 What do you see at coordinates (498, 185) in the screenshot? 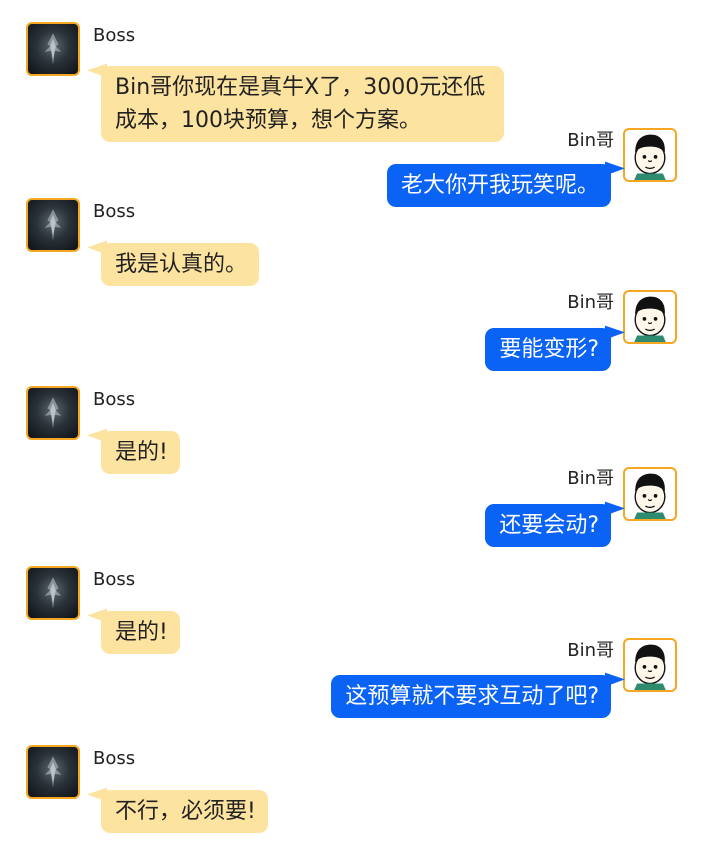
I see `message-bubble: 老大你开我玩笑呢。` at bounding box center [498, 185].